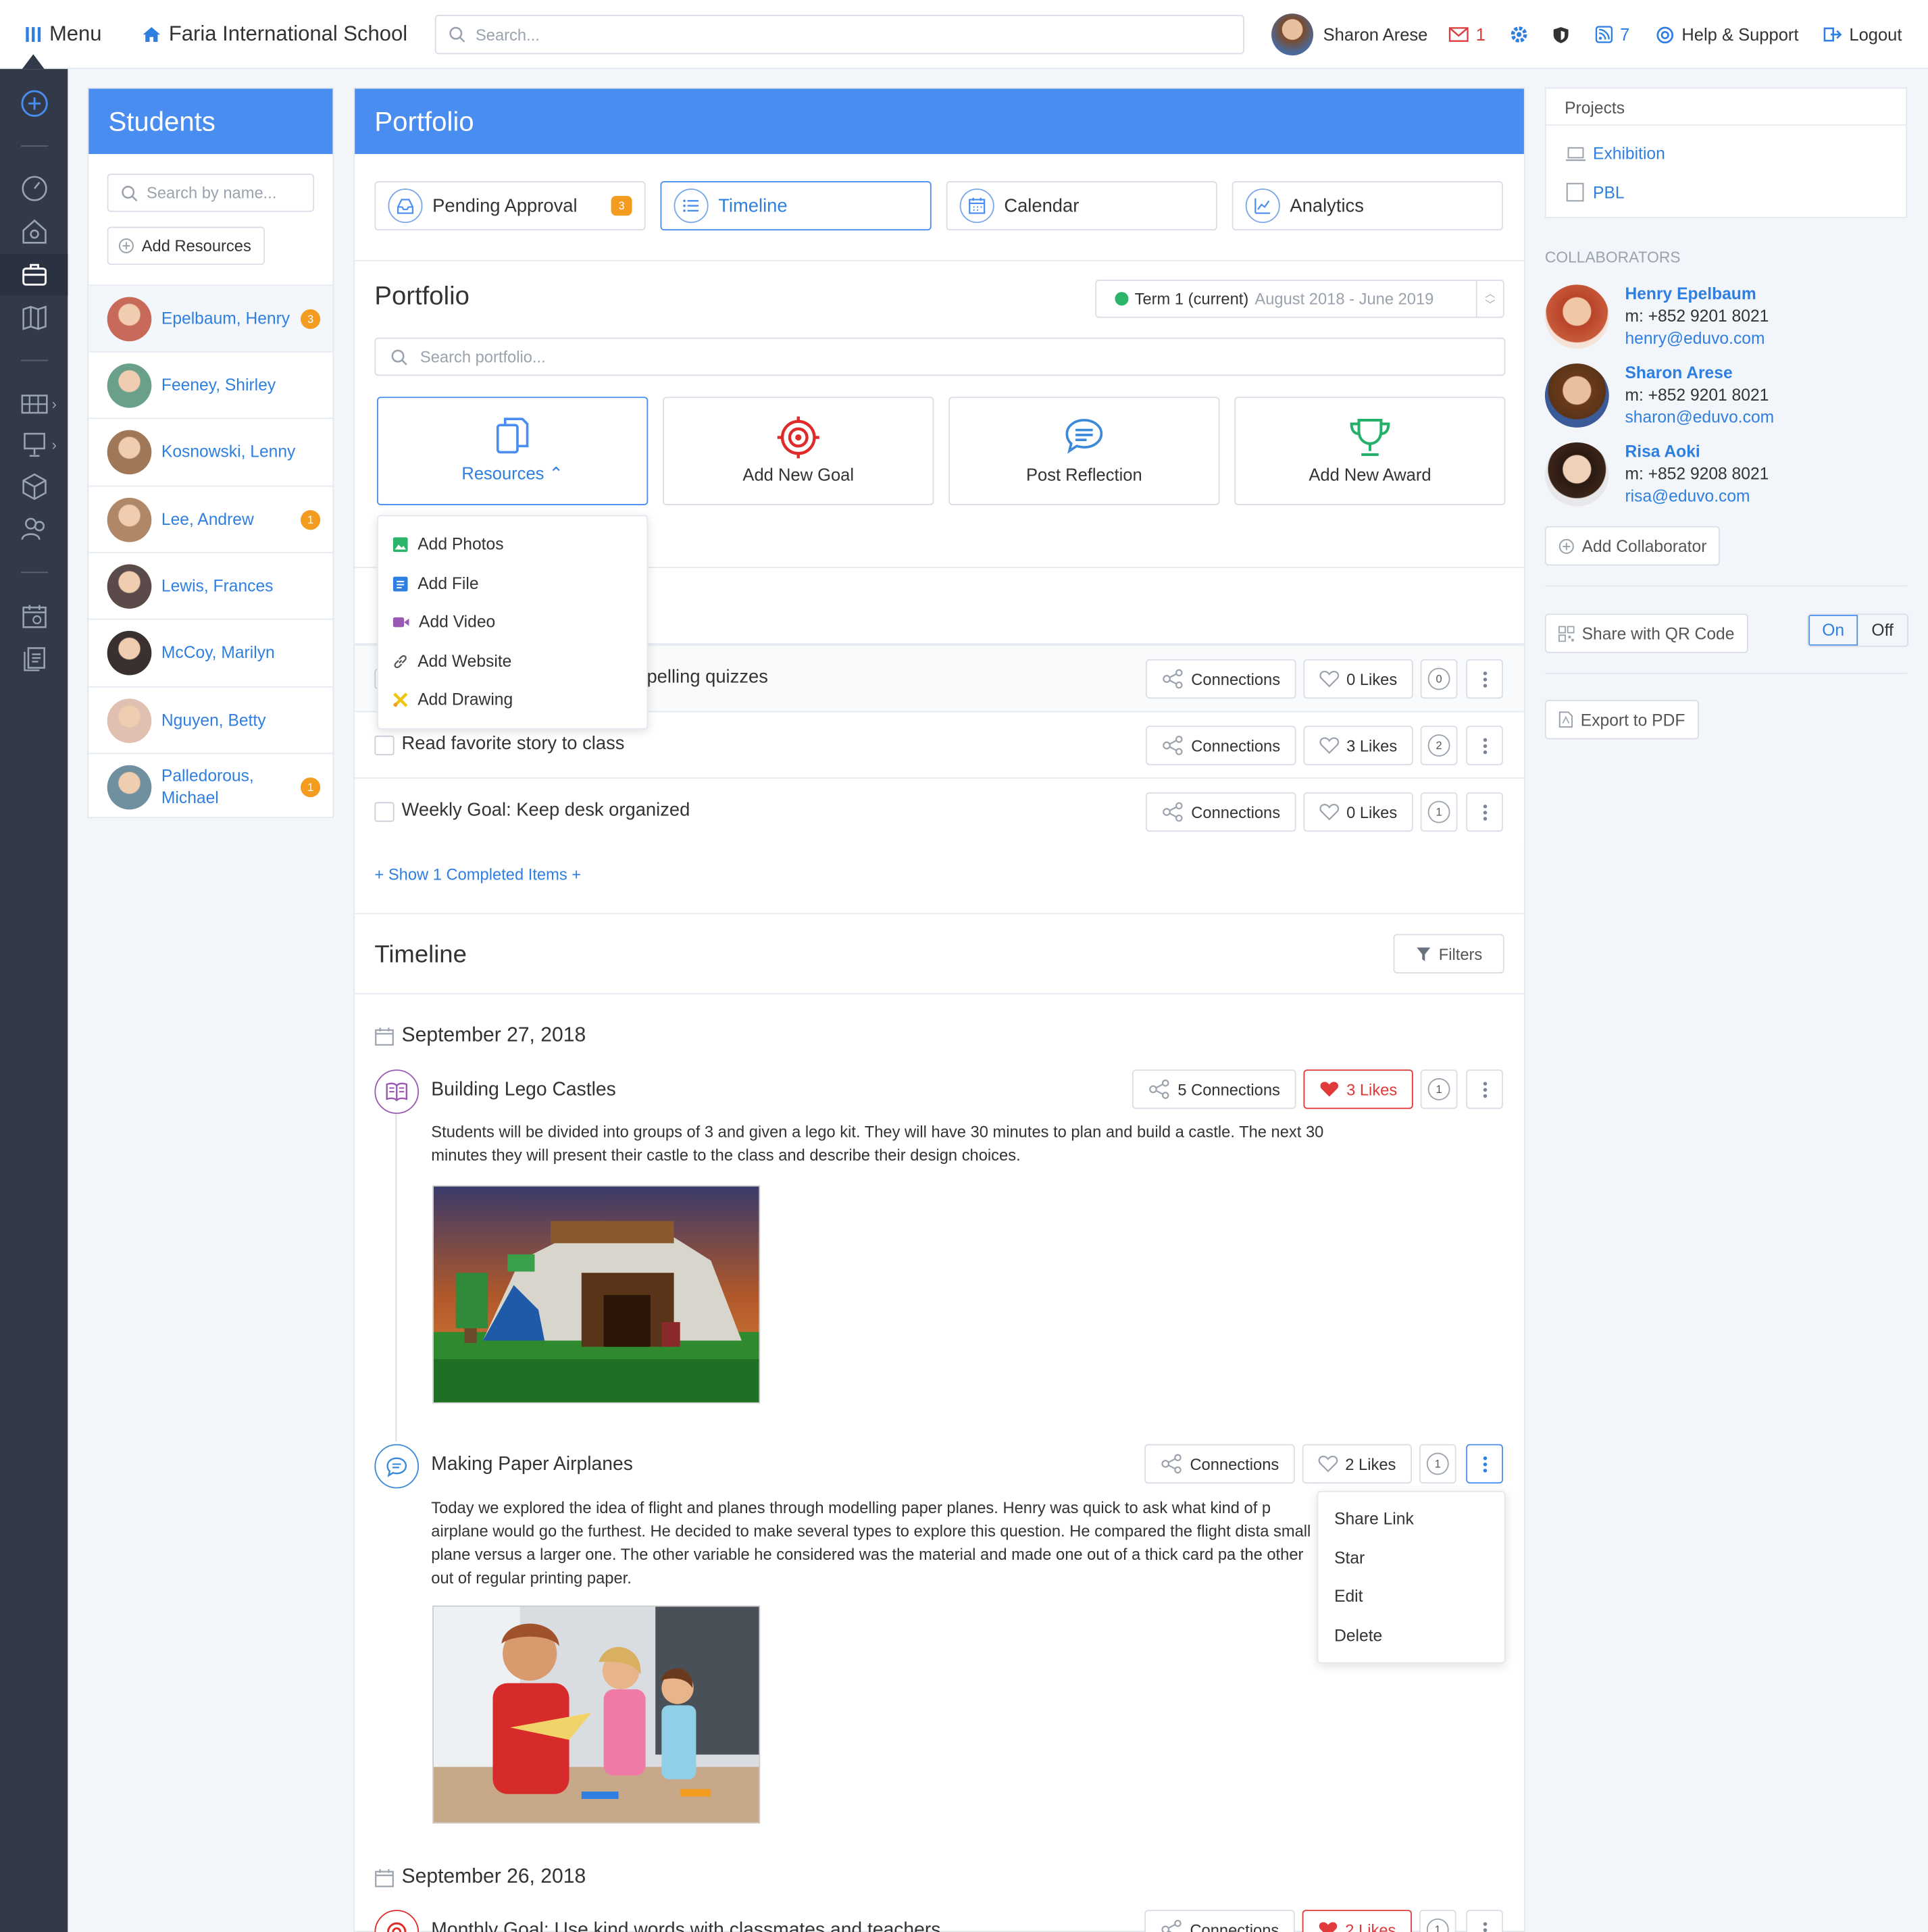 The image size is (1928, 1932). What do you see at coordinates (436, 583) in the screenshot?
I see `add-file-item: Add File` at bounding box center [436, 583].